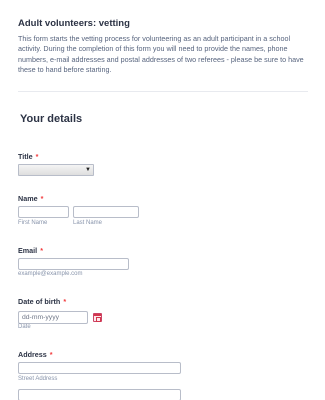 This screenshot has height=400, width=325. I want to click on dob-input: dd-mm-yyyy, so click(53, 317).